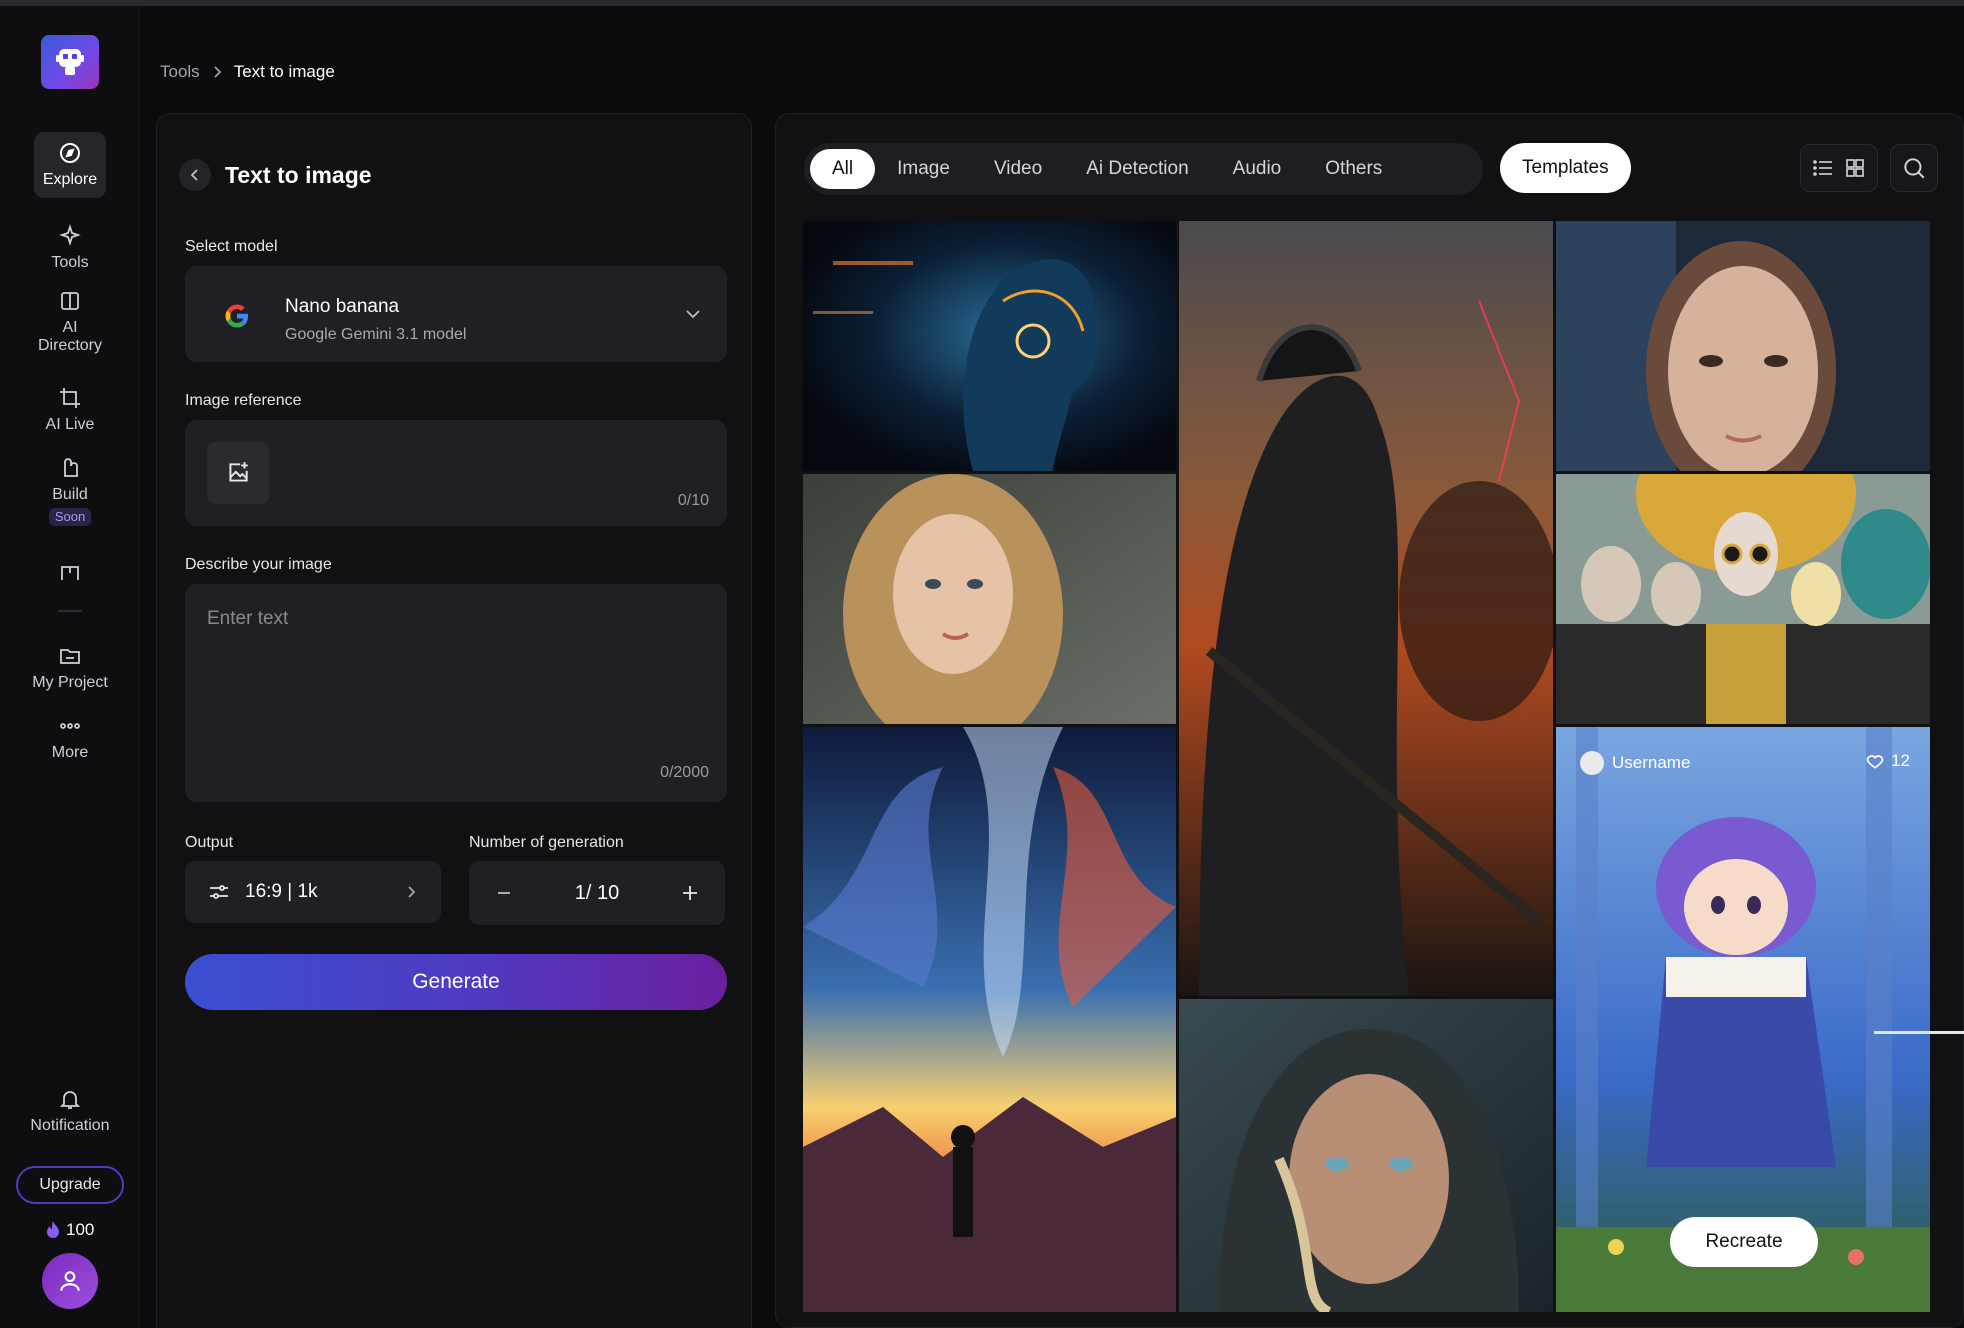 The height and width of the screenshot is (1328, 1964). I want to click on hooded-girl-image, so click(1366, 1155).